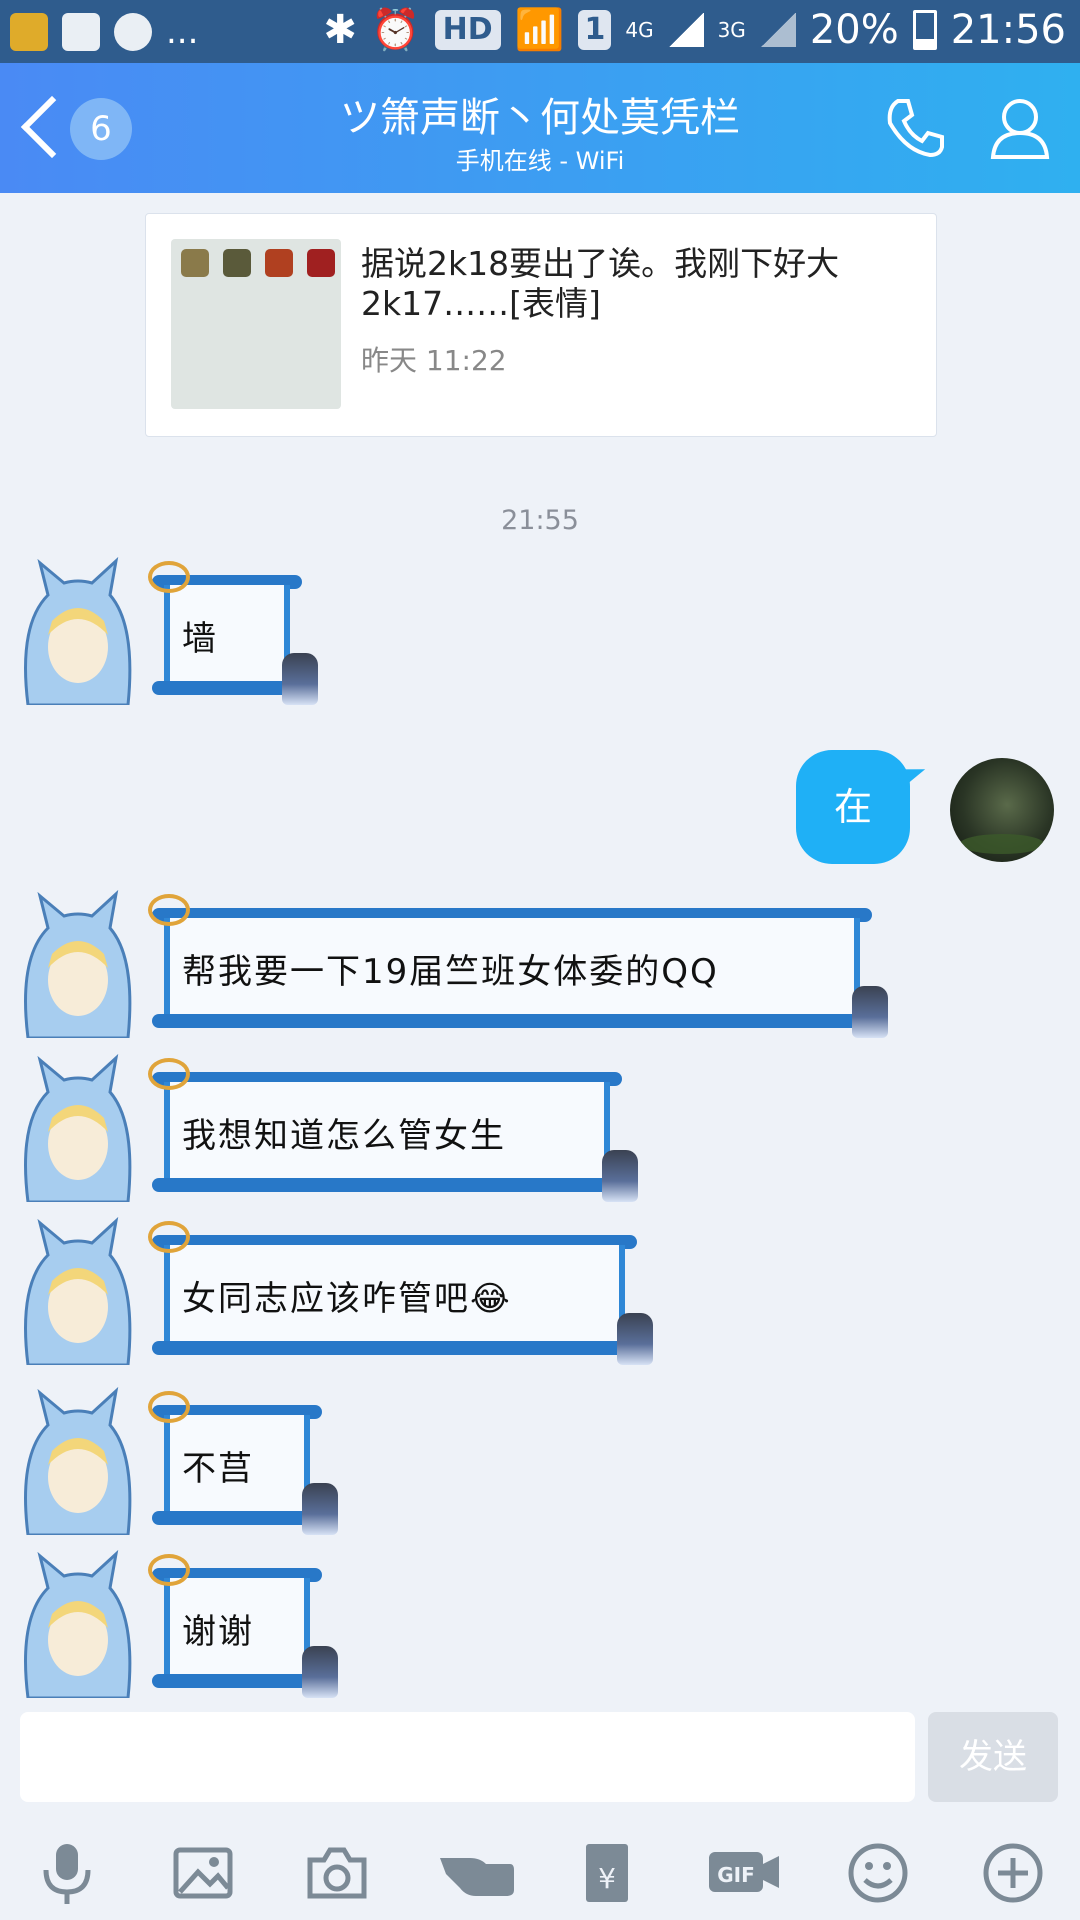 The image size is (1080, 1920). I want to click on camera-icon, so click(337, 1873).